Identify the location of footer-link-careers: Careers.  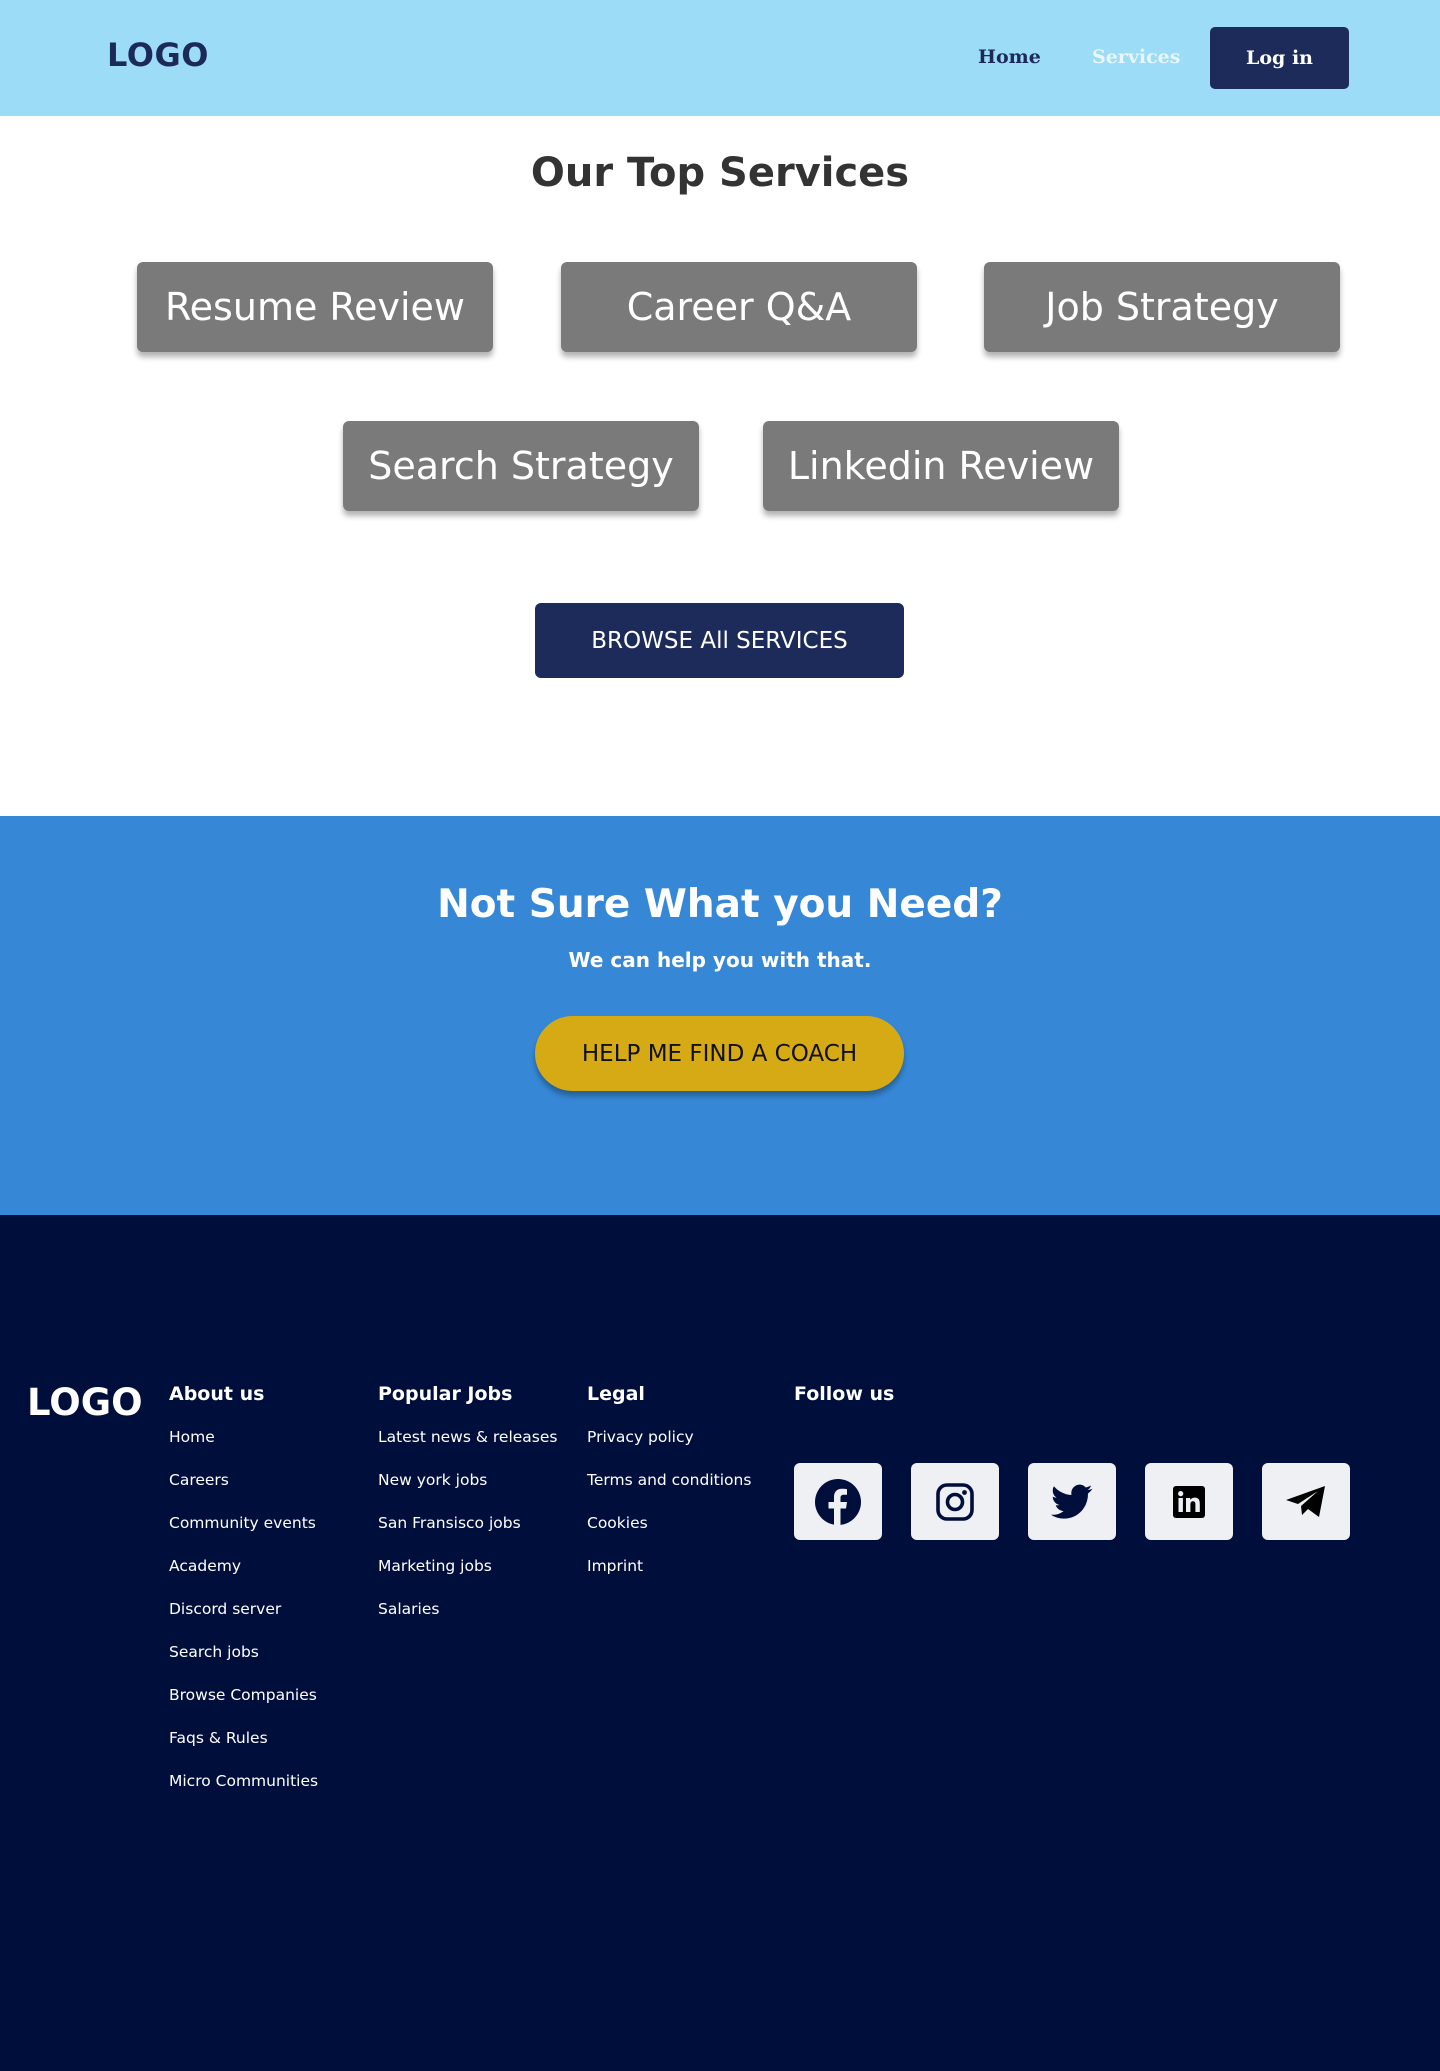
(243, 1491).